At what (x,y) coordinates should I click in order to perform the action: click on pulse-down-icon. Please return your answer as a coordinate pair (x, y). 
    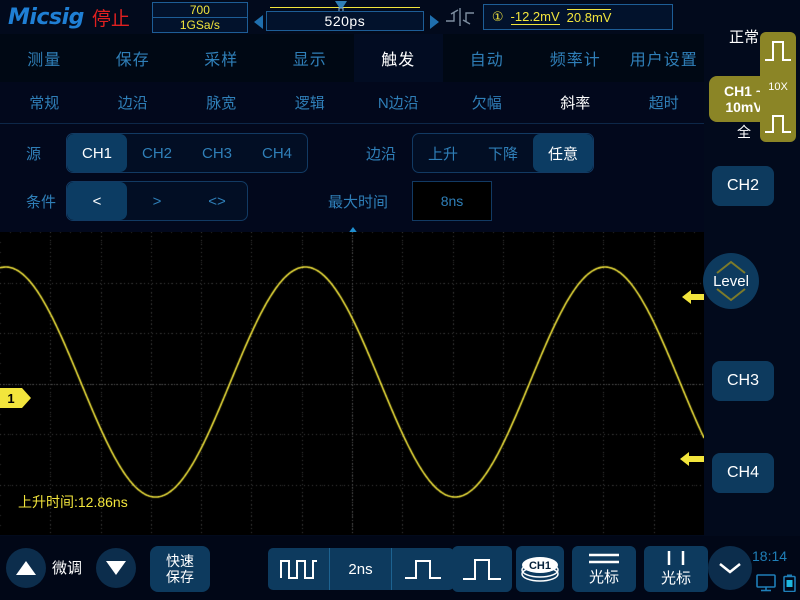
    Looking at the image, I should click on (778, 124).